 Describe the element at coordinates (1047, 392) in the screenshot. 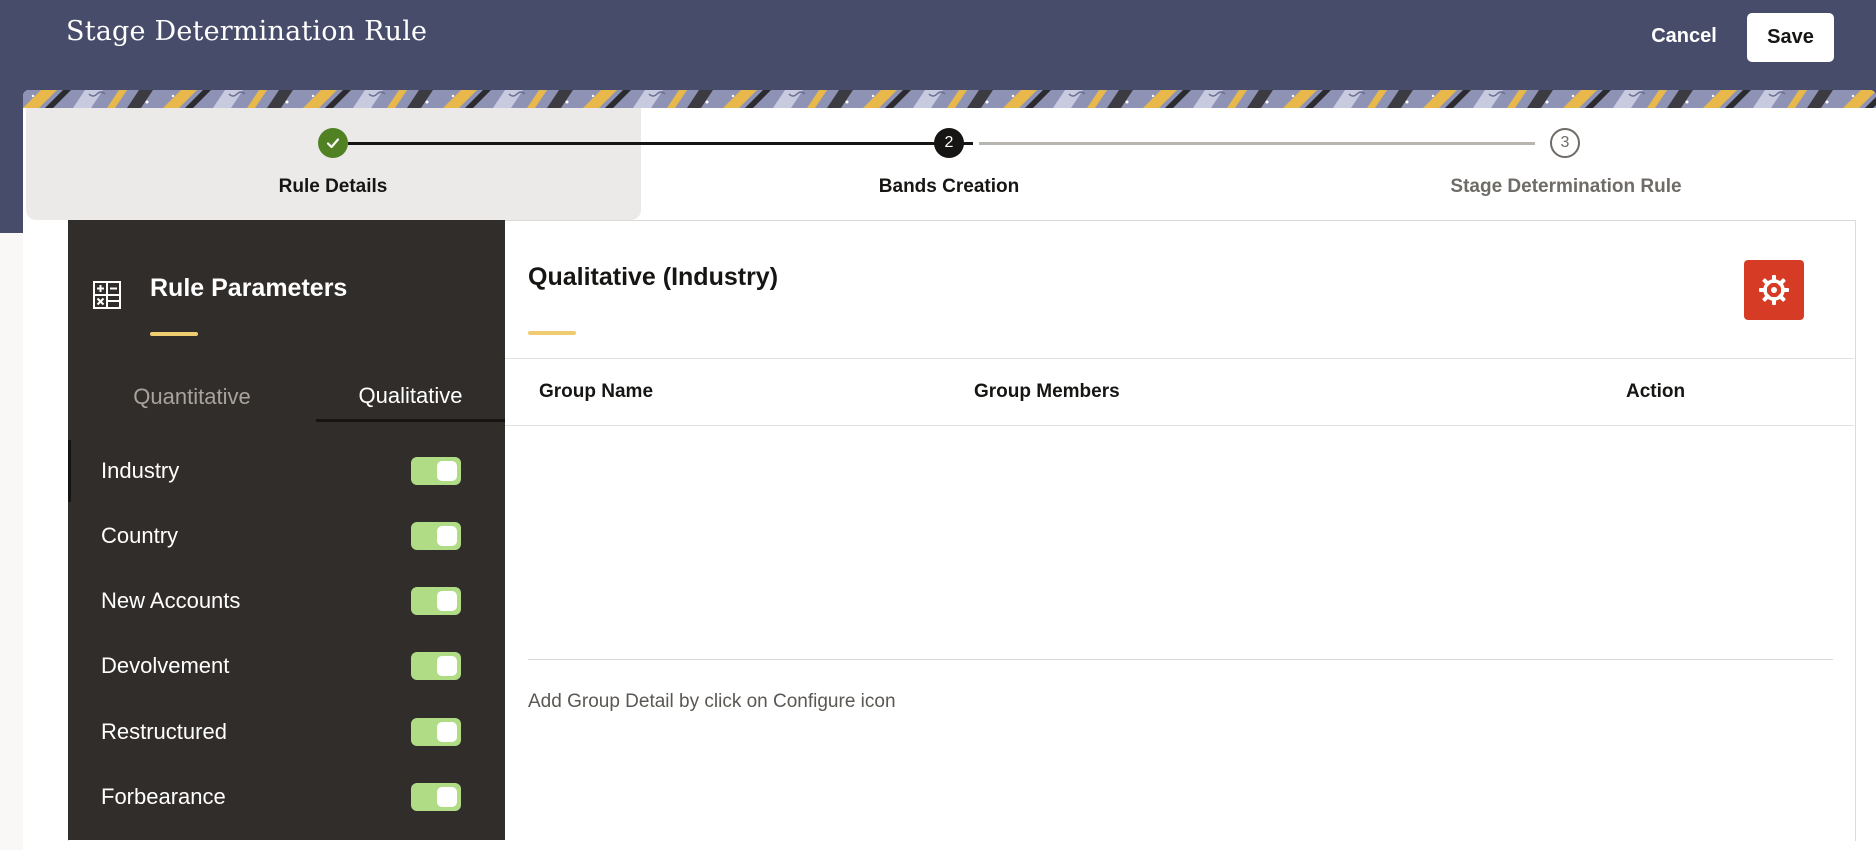

I see `column-header-group-members: Group Members` at that location.